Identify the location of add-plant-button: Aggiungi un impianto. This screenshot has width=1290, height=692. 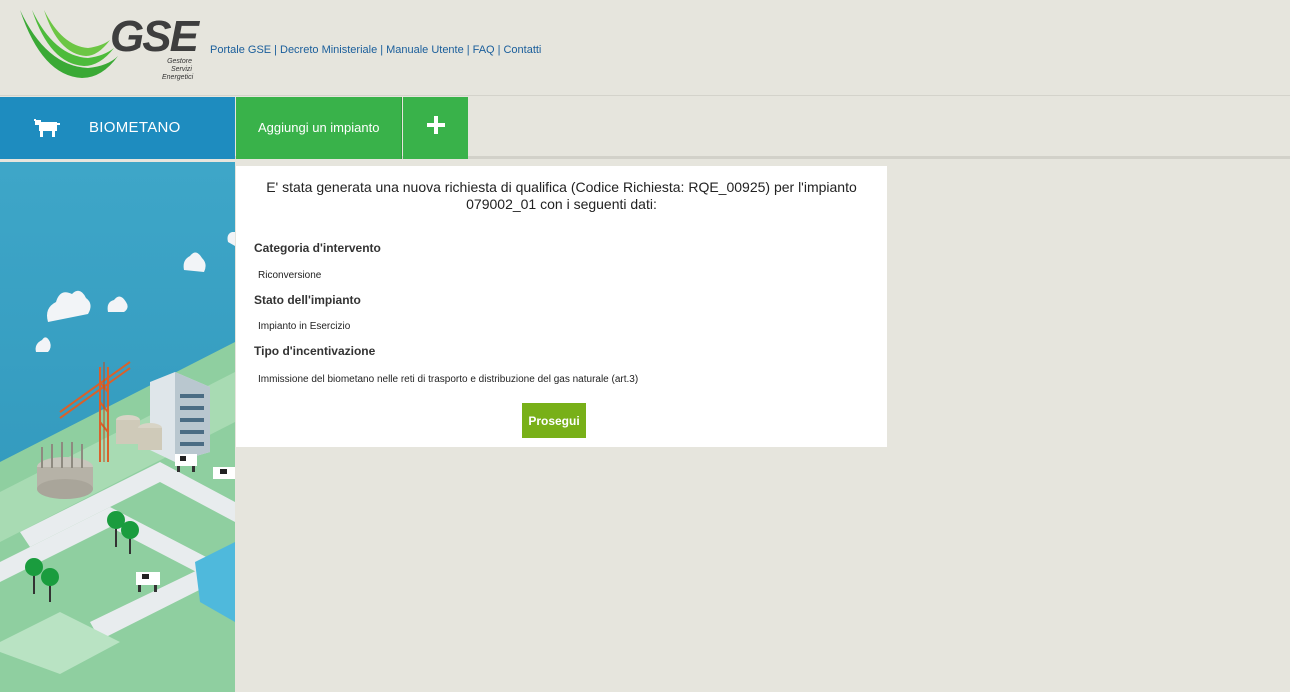
(319, 128).